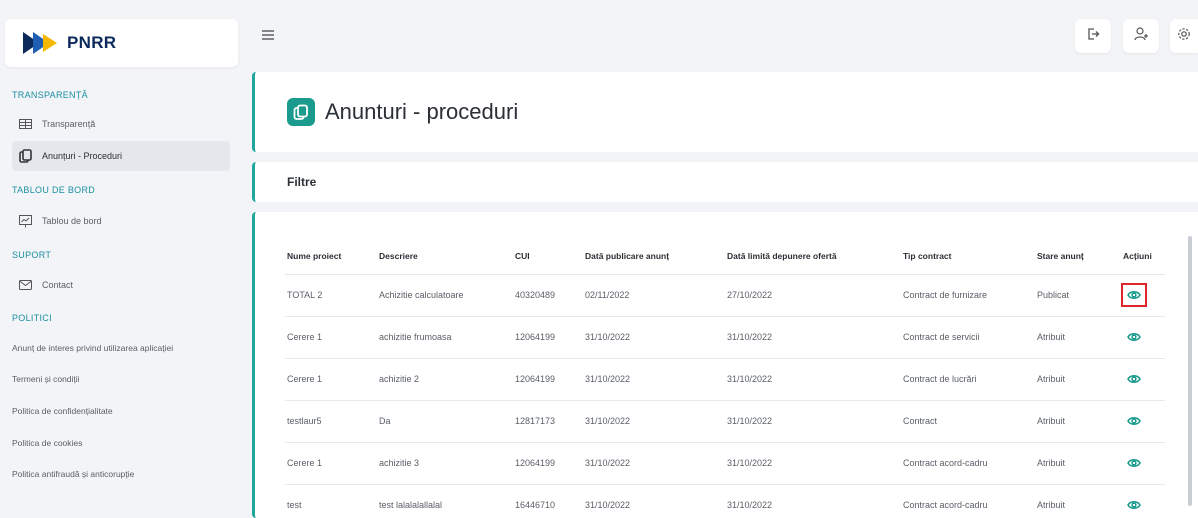  What do you see at coordinates (548, 501) in the screenshot?
I see `table-cell: 16446710` at bounding box center [548, 501].